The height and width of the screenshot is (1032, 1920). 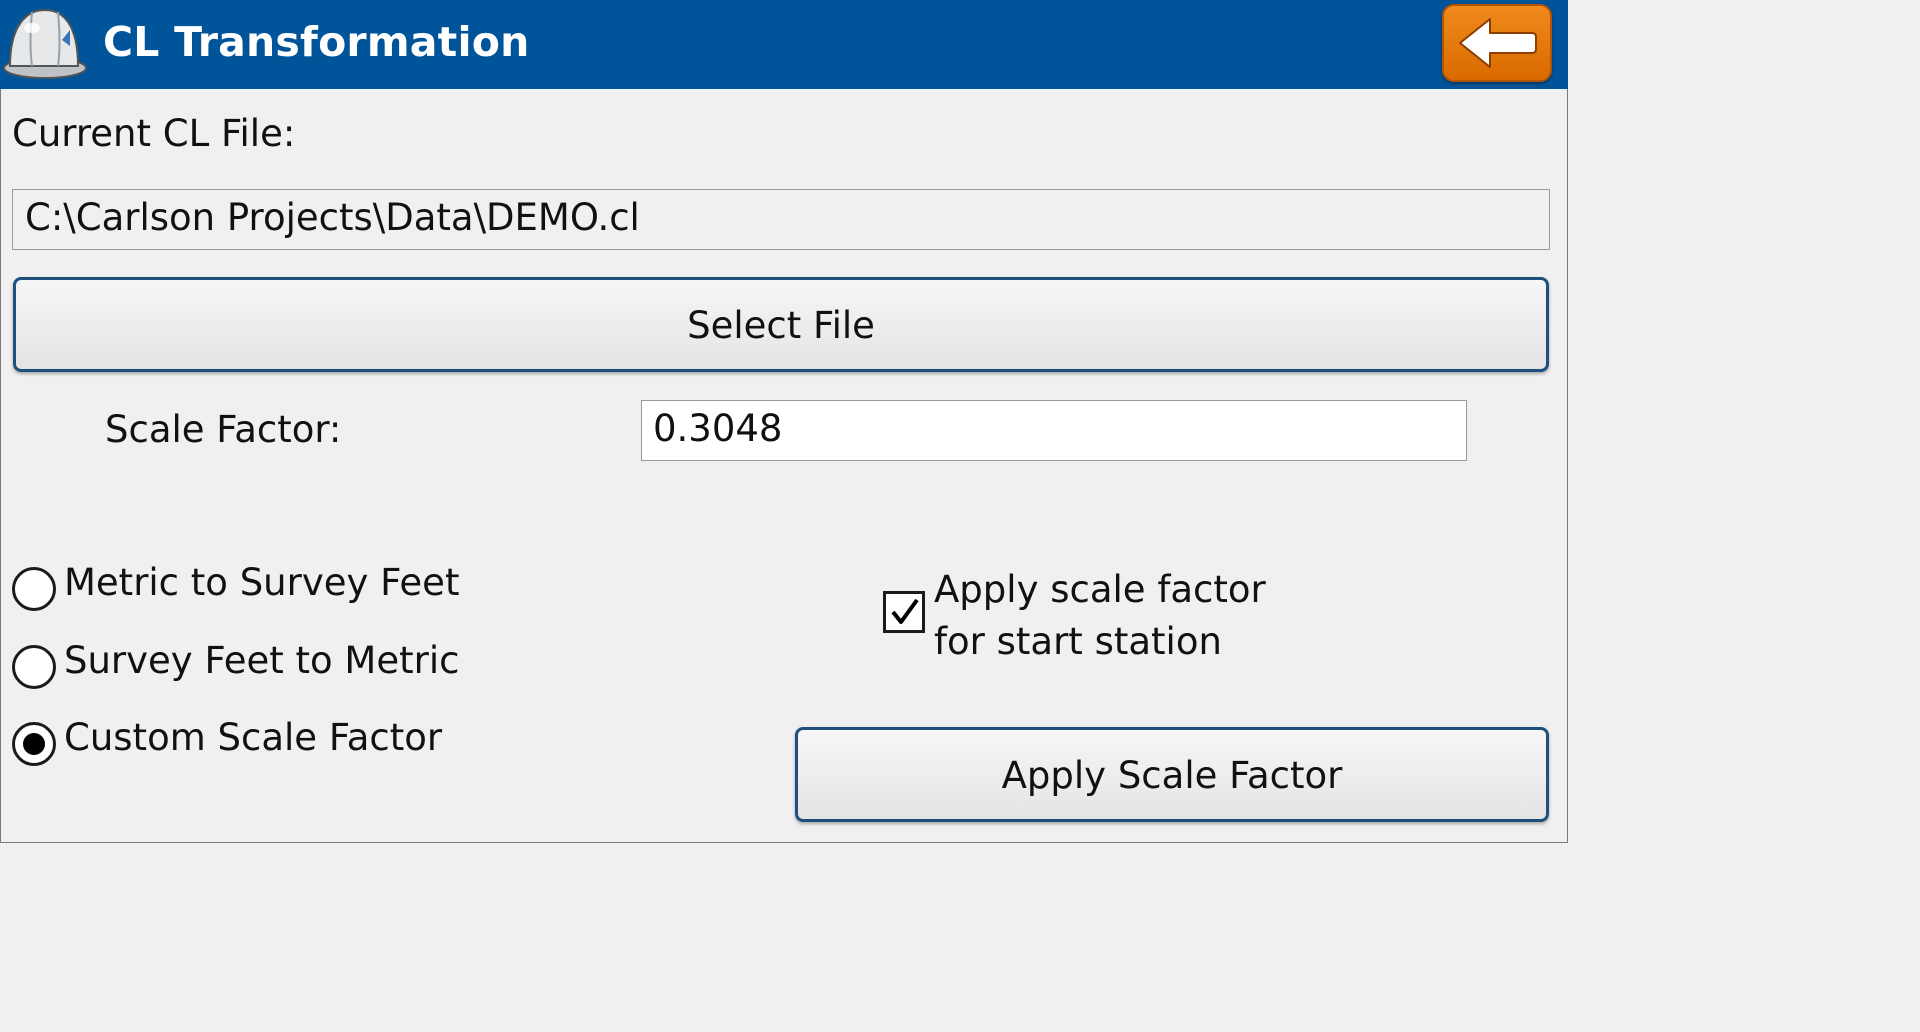 I want to click on arrow-left-icon, so click(x=1498, y=43).